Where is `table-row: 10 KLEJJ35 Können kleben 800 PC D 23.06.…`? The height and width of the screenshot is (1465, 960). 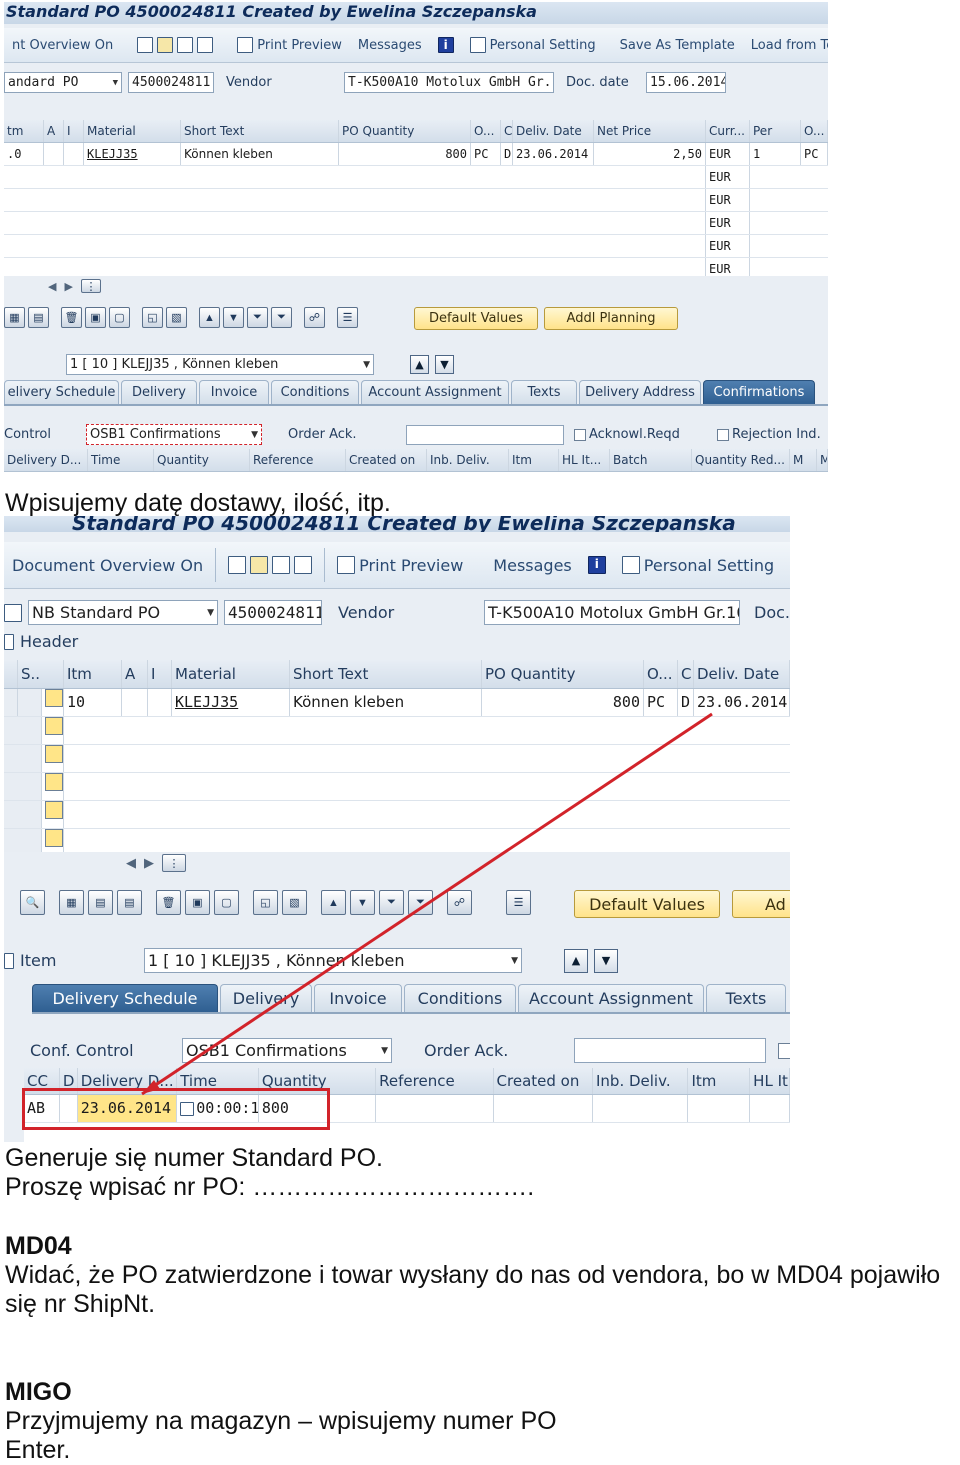
table-row: 10 KLEJJ35 Können kleben 800 PC D 23.06.… is located at coordinates (397, 703).